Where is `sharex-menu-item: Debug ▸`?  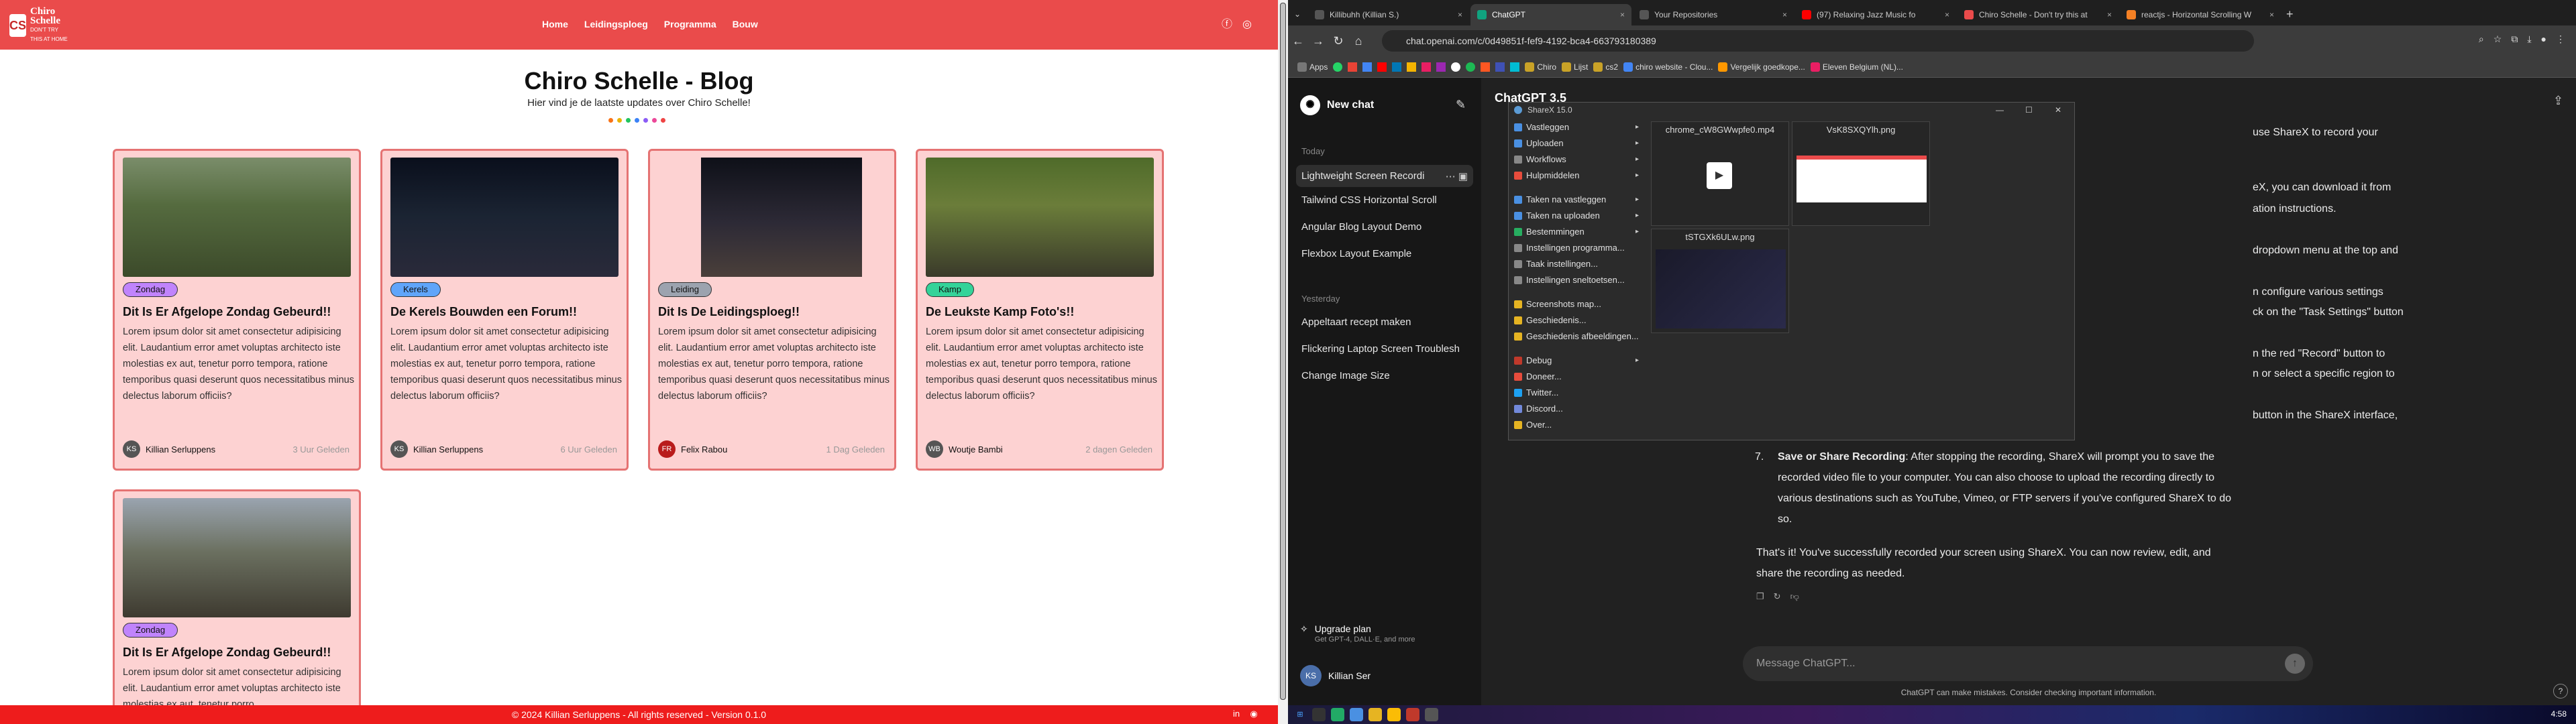 sharex-menu-item: Debug ▸ is located at coordinates (1578, 360).